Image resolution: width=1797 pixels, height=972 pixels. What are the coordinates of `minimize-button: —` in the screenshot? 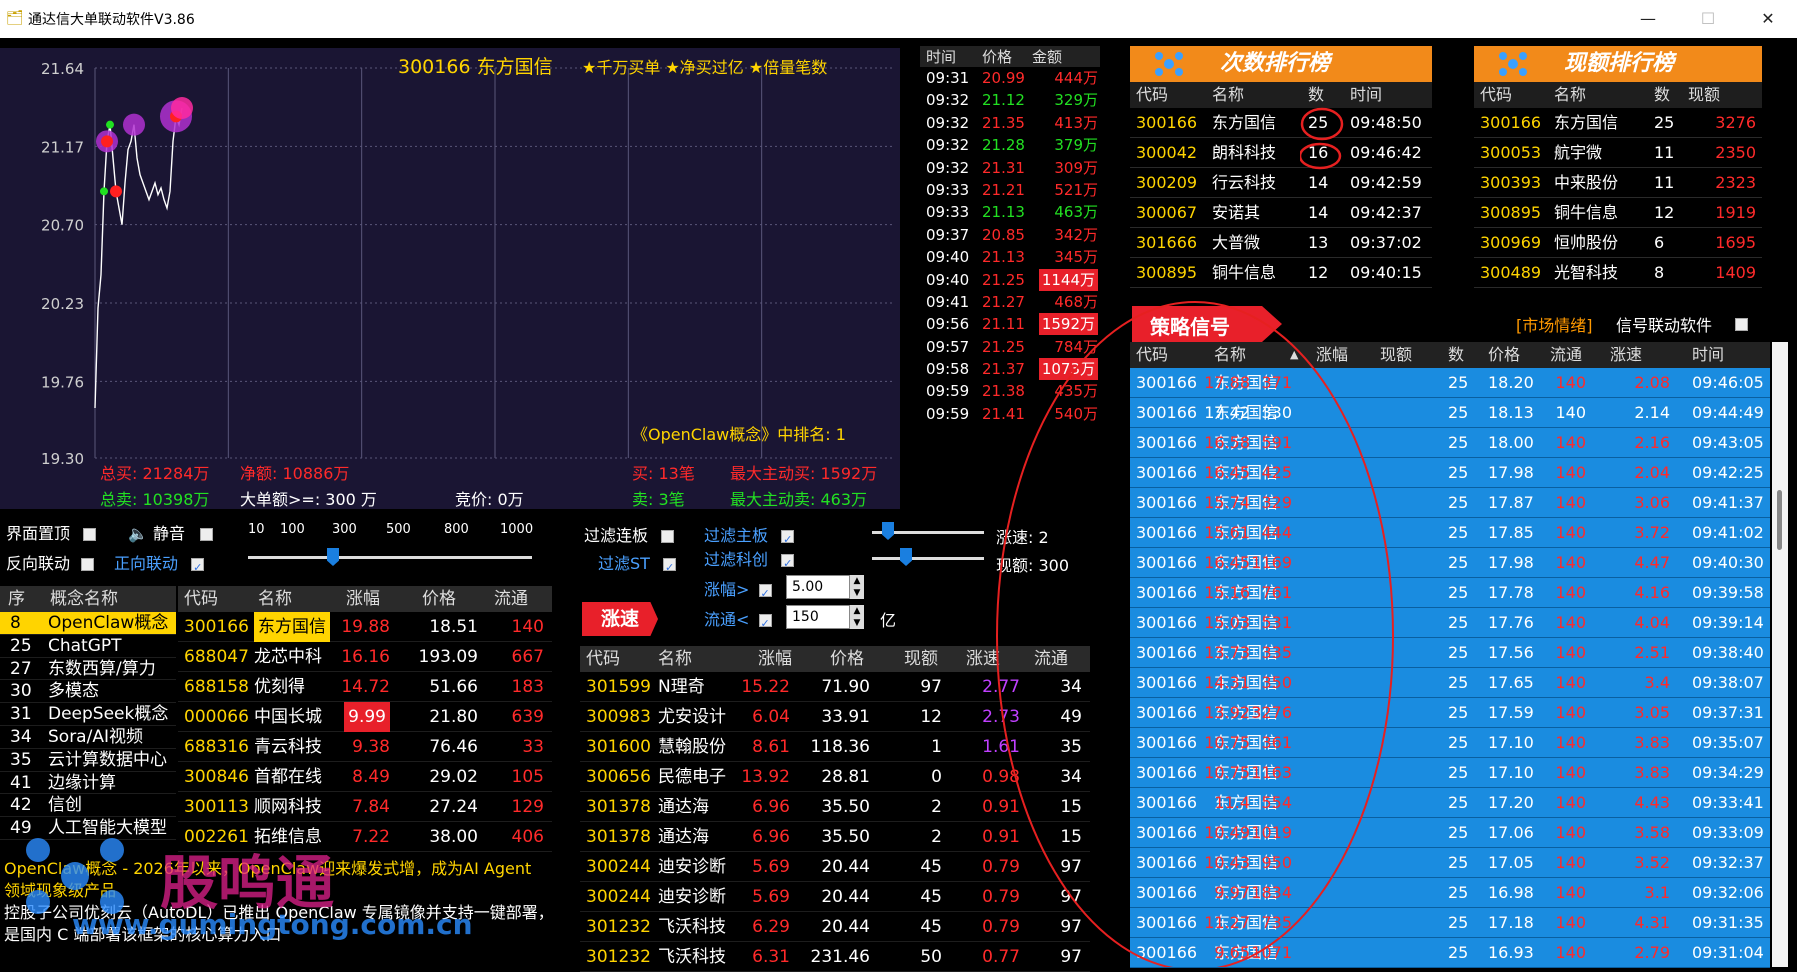 It's located at (1648, 19).